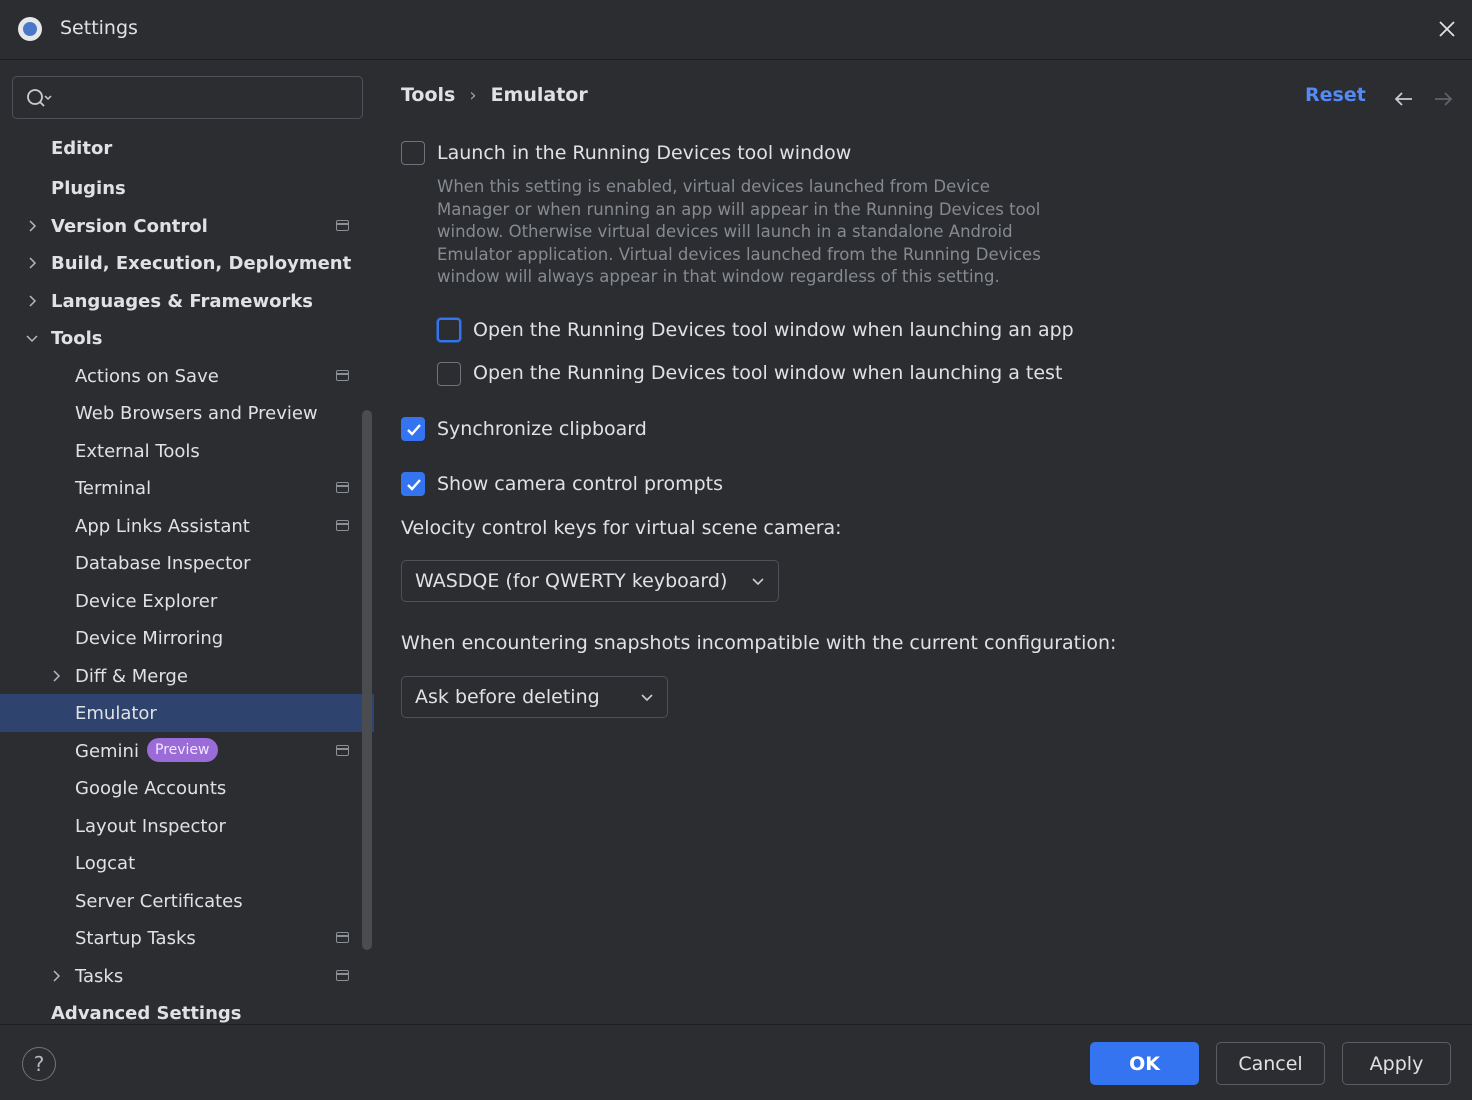 The height and width of the screenshot is (1100, 1472). What do you see at coordinates (187, 976) in the screenshot?
I see `sidebar-item-tasks: Tasks` at bounding box center [187, 976].